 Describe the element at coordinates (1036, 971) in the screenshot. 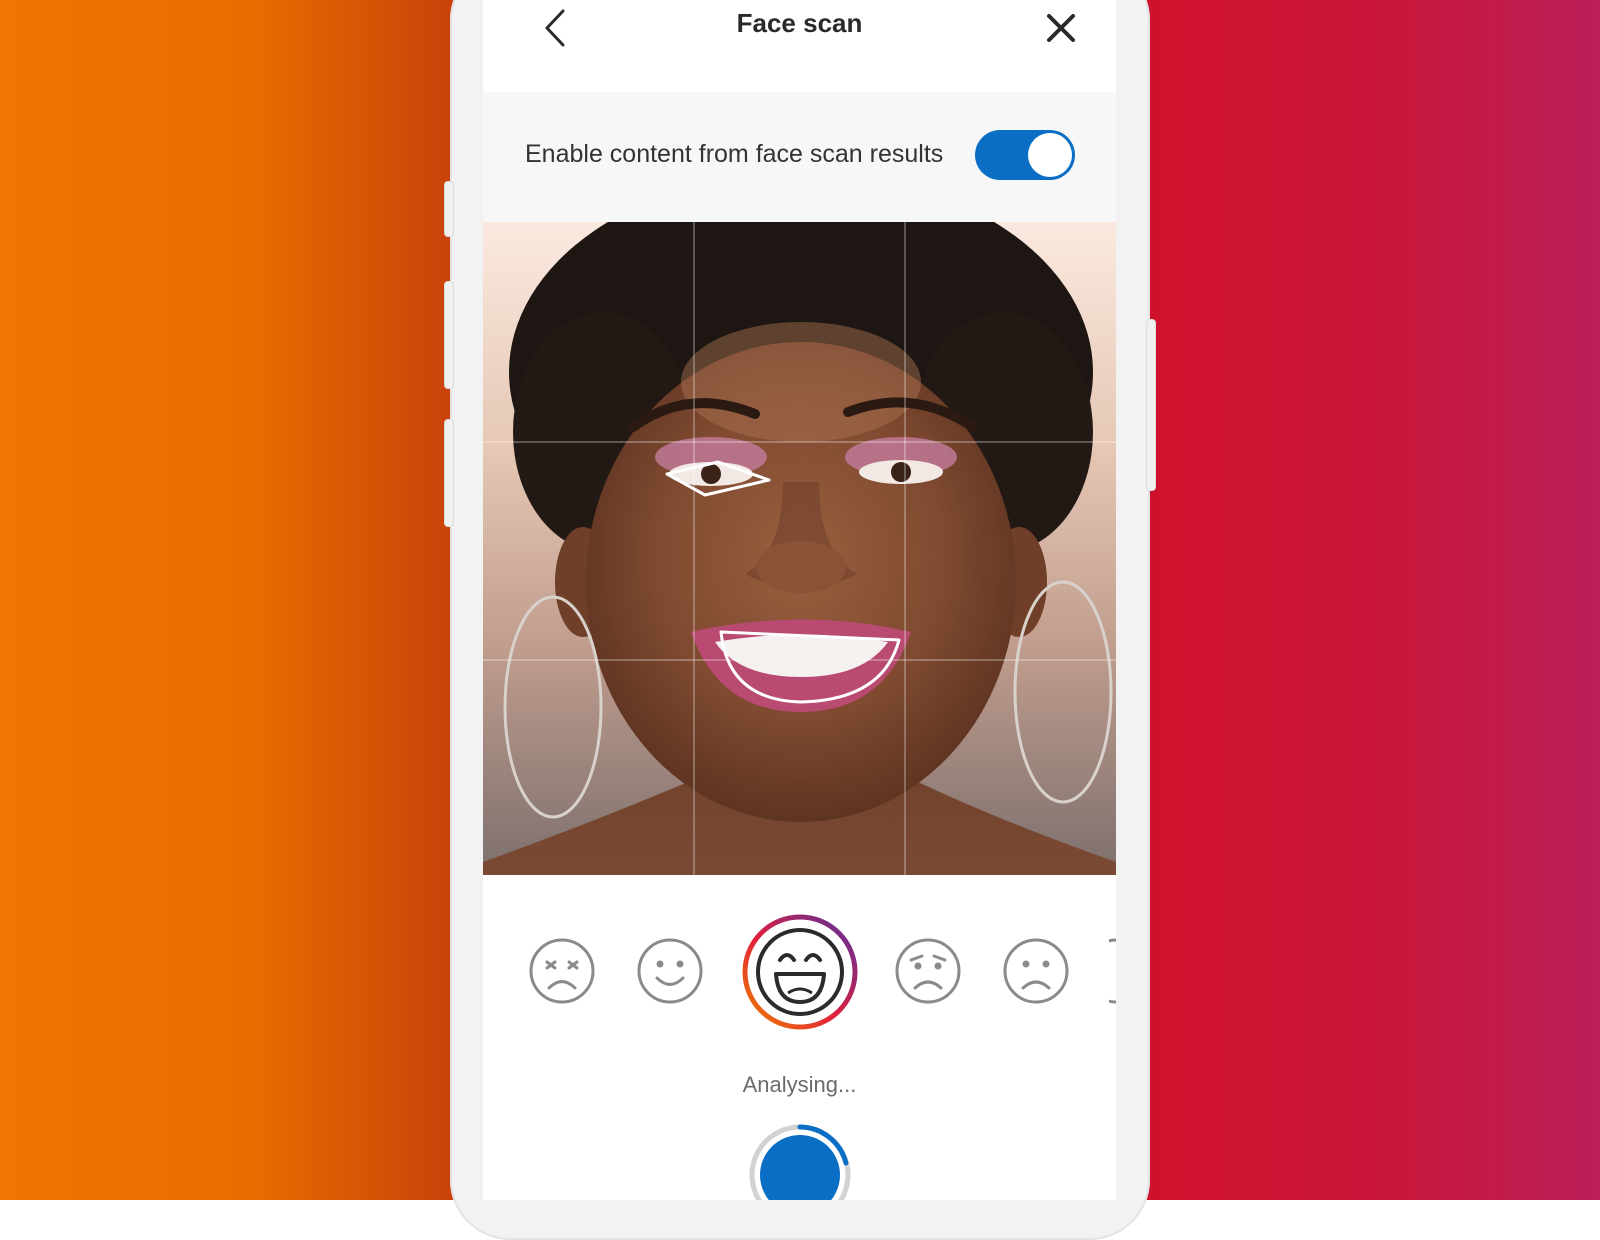

I see `sad-face-icon` at that location.